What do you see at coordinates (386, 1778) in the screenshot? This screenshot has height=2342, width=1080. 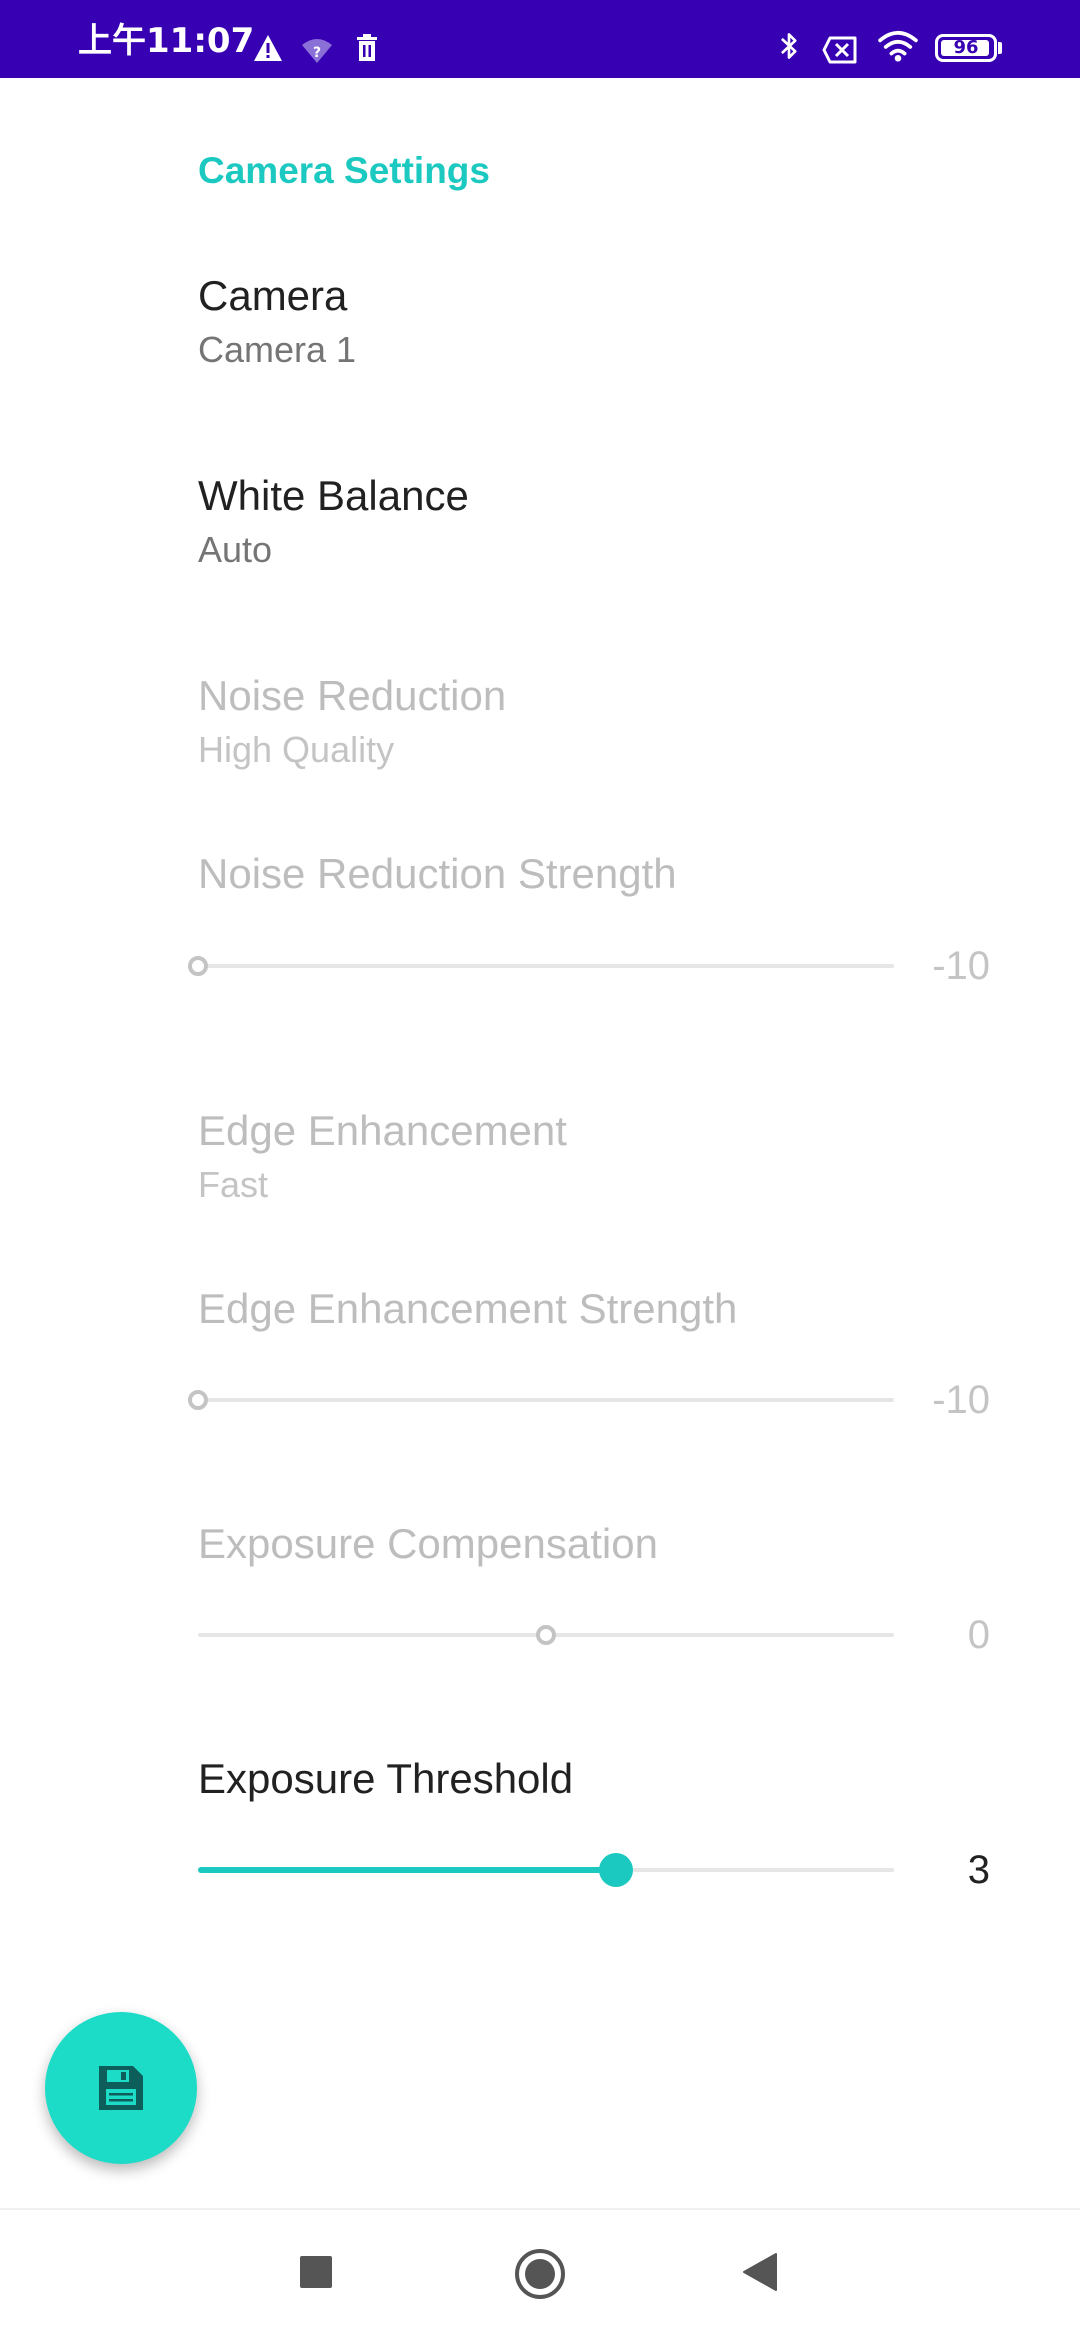 I see `exposure-threshold-title: Exposure Threshold` at bounding box center [386, 1778].